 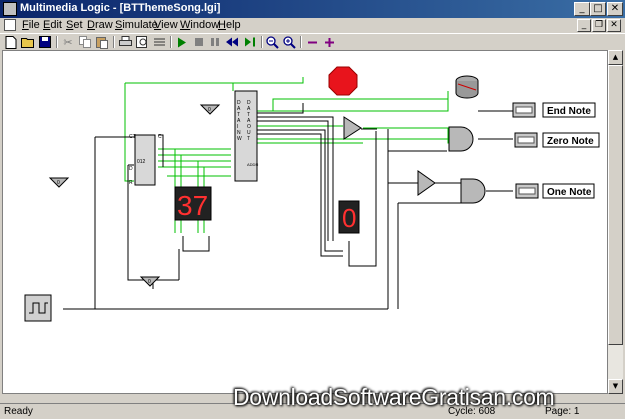 I want to click on rom-chip: D A T A I N W D A T A O U T ADDR, so click(x=246, y=136).